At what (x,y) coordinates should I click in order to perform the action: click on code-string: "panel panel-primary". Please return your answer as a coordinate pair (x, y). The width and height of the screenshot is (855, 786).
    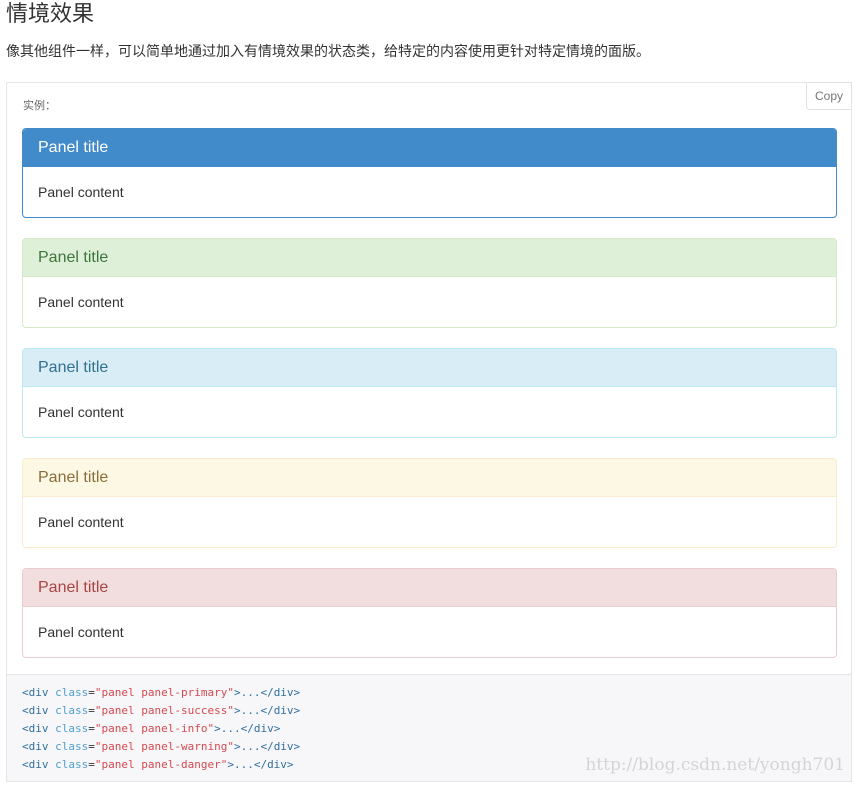
    Looking at the image, I should click on (164, 692).